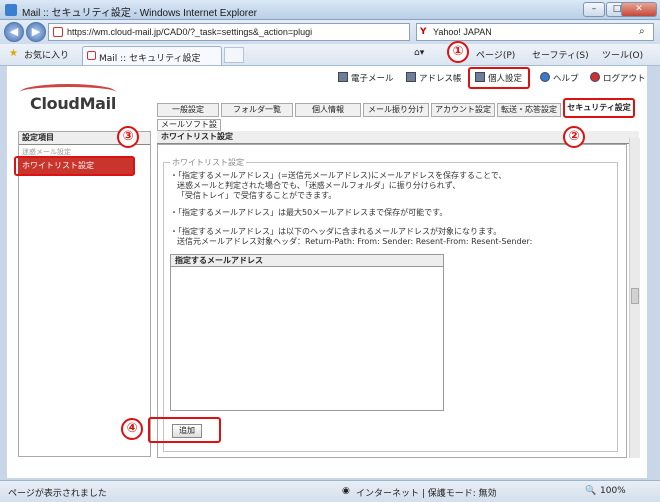  What do you see at coordinates (257, 110) in the screenshot?
I see `tab-folders: フォルダ一覧` at bounding box center [257, 110].